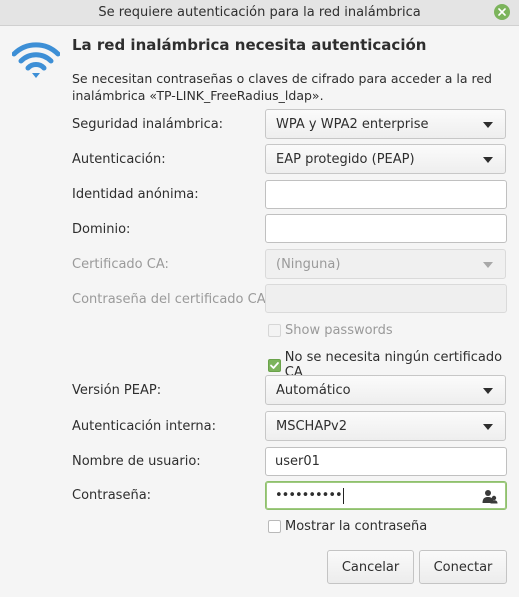 This screenshot has width=519, height=597. What do you see at coordinates (309, 495) in the screenshot?
I see `password-value: ••••••••••` at bounding box center [309, 495].